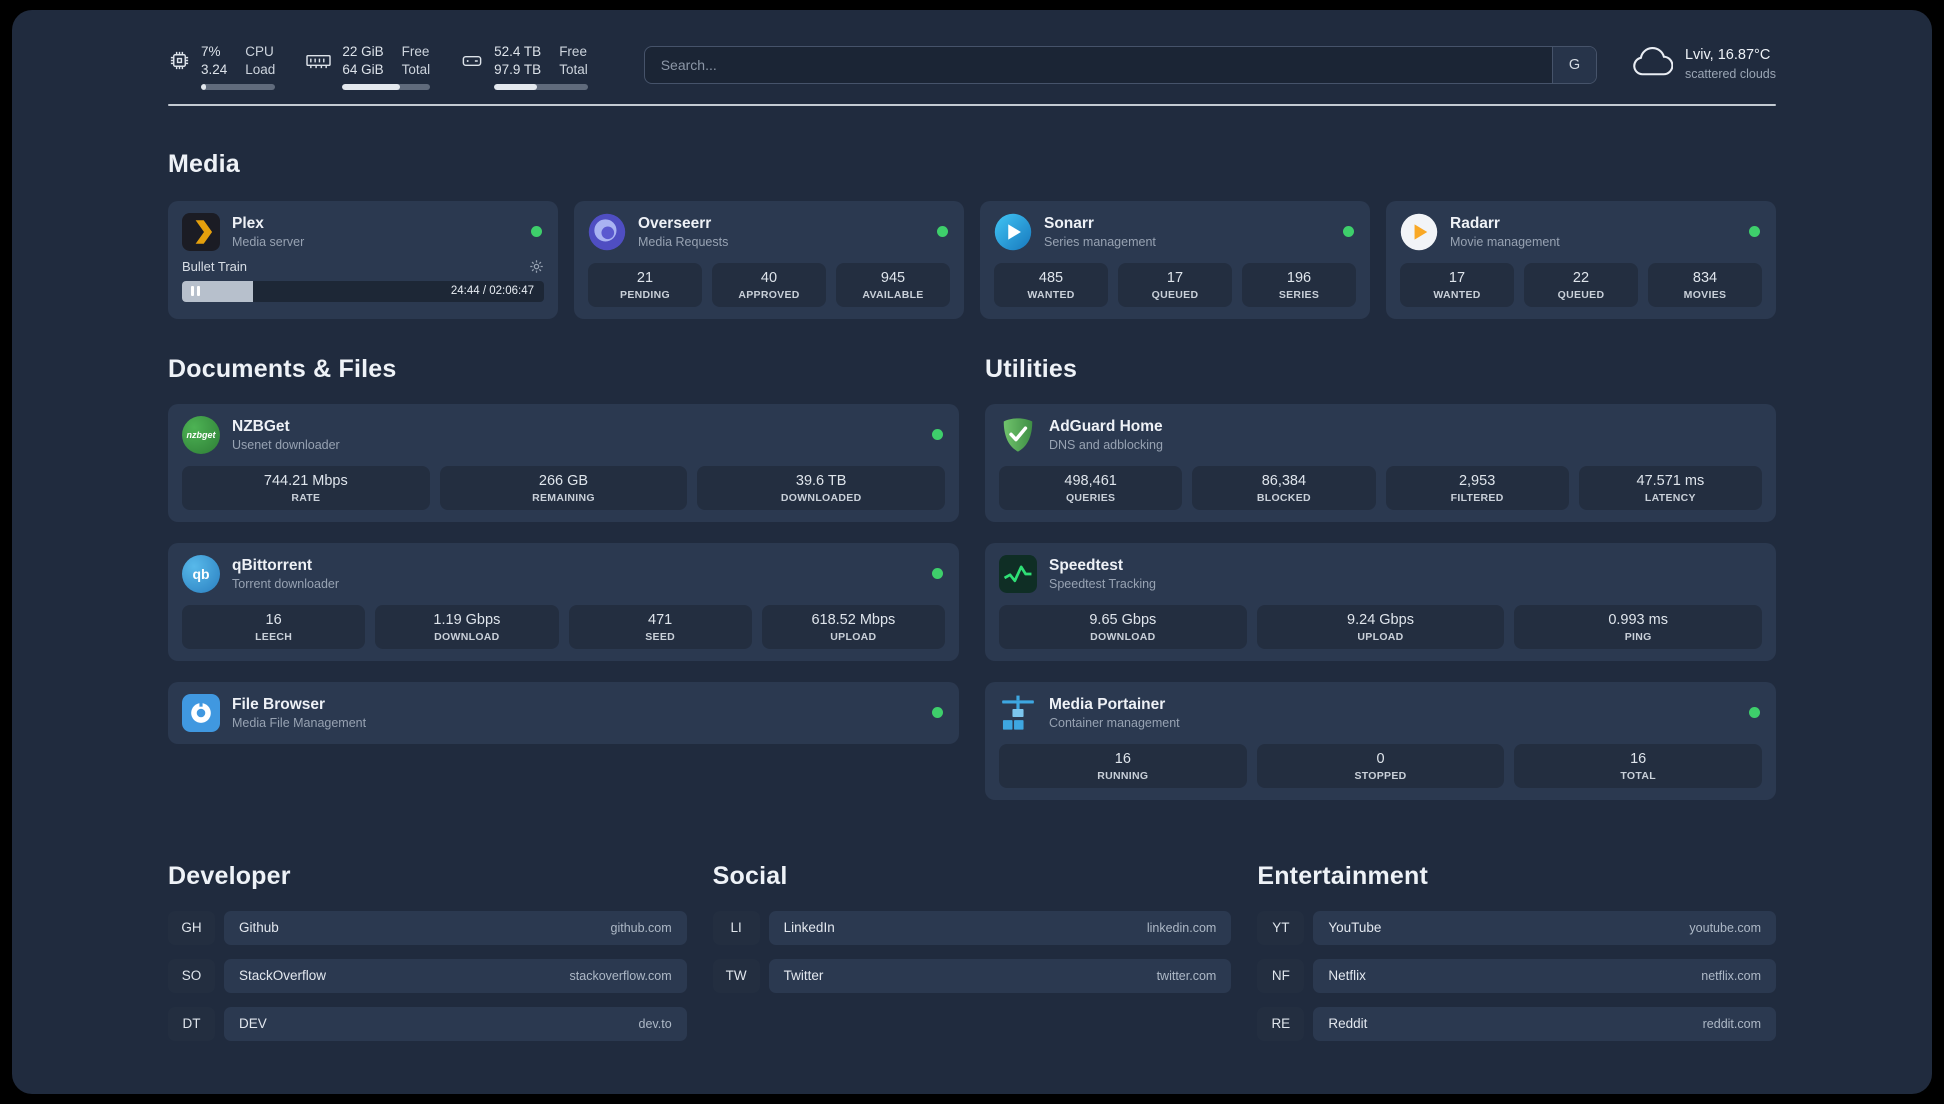 This screenshot has height=1104, width=1944. What do you see at coordinates (386, 86) in the screenshot?
I see `ram-progress-bar` at bounding box center [386, 86].